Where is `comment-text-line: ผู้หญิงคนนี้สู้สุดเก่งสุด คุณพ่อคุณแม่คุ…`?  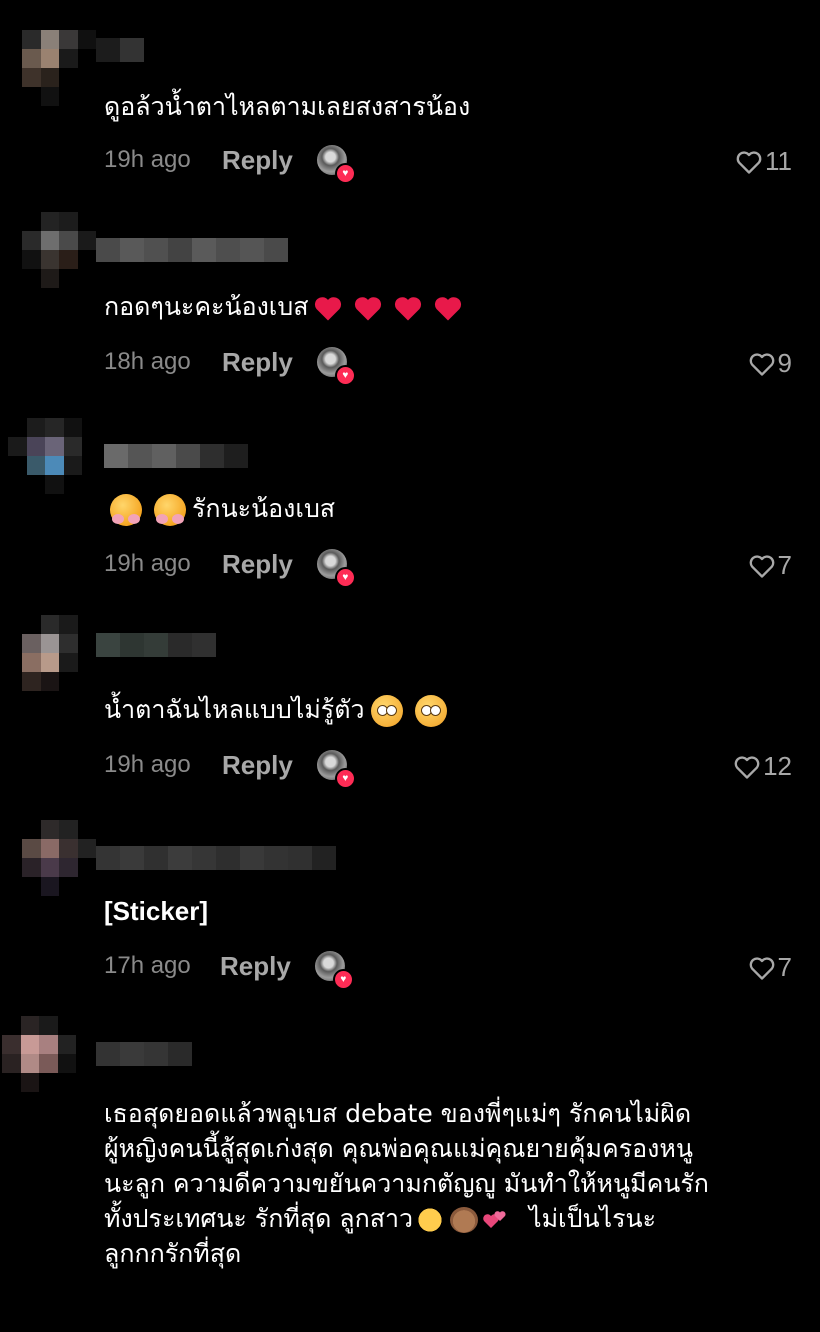 comment-text-line: ผู้หญิงคนนี้สู้สุดเก่งสุด คุณพ่อคุณแม่คุ… is located at coordinates (398, 1148).